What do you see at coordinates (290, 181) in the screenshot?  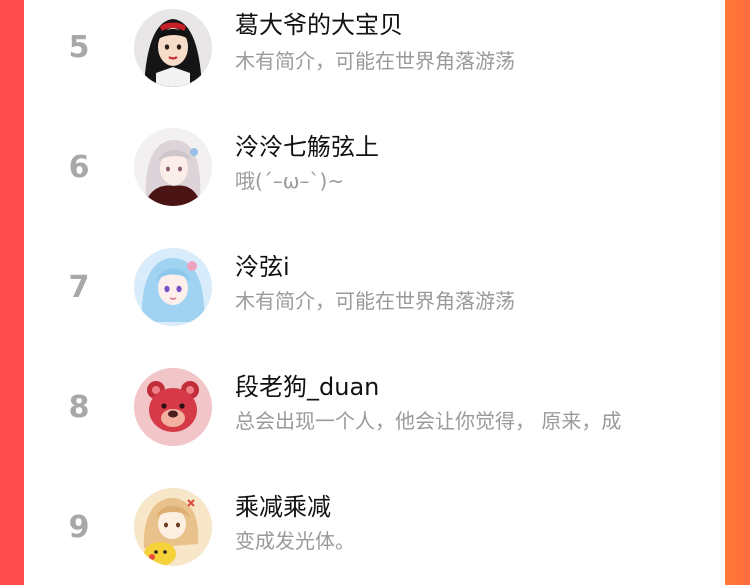 I see `user-bio: 哦(´–ω–`)~` at bounding box center [290, 181].